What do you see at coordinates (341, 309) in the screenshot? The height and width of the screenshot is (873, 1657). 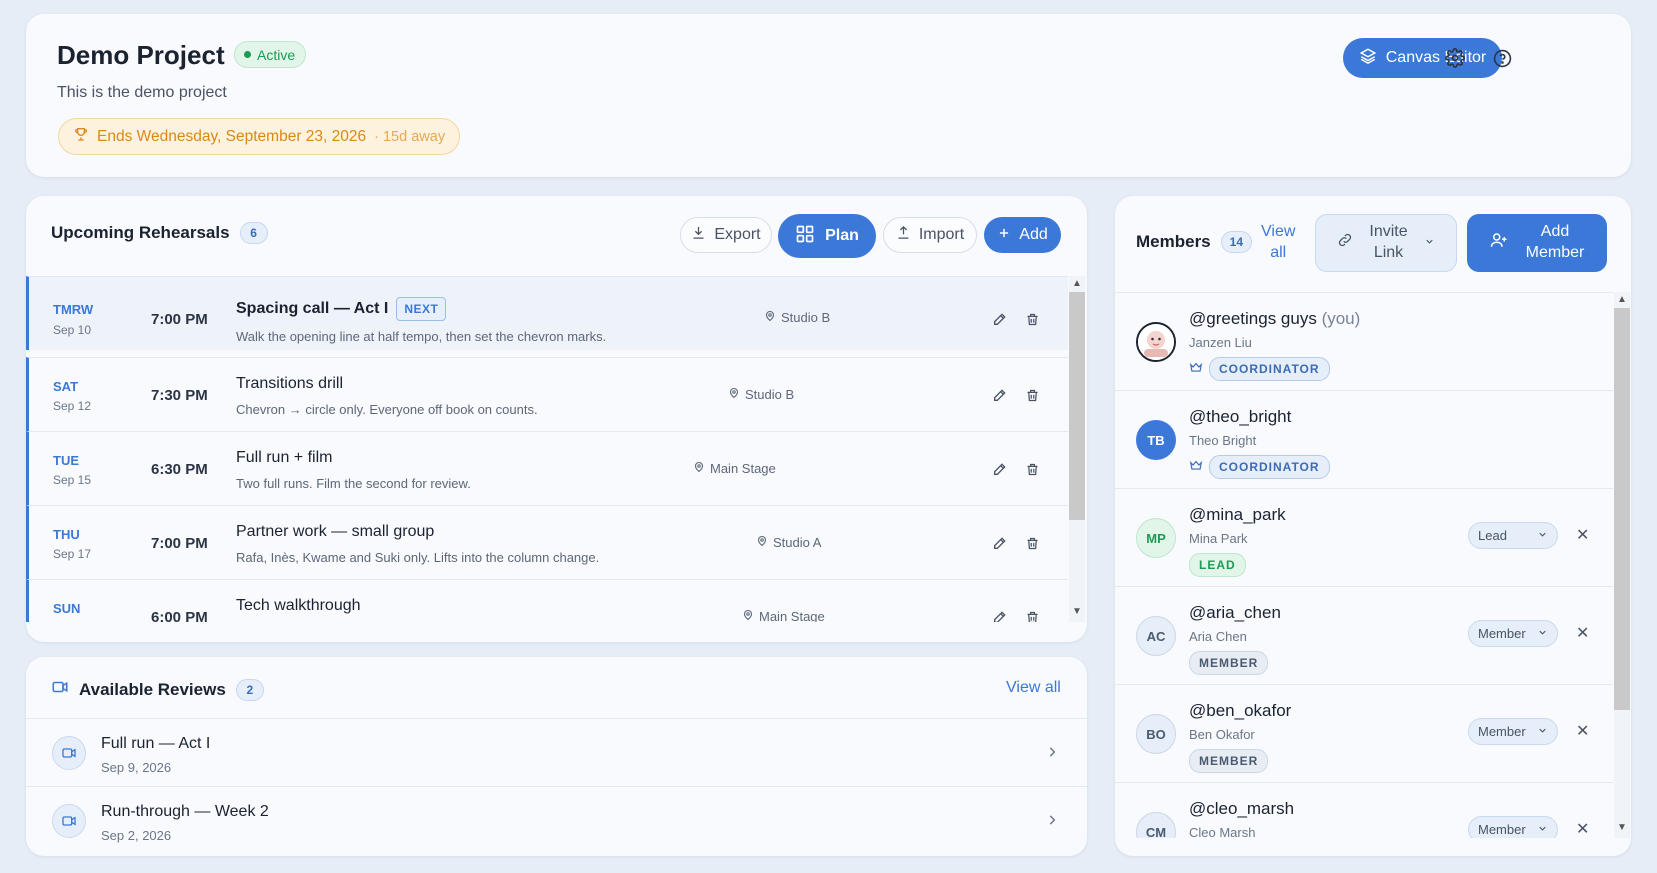 I see `rehearsal-title-wrap: Spacing call — Act I NEXT` at bounding box center [341, 309].